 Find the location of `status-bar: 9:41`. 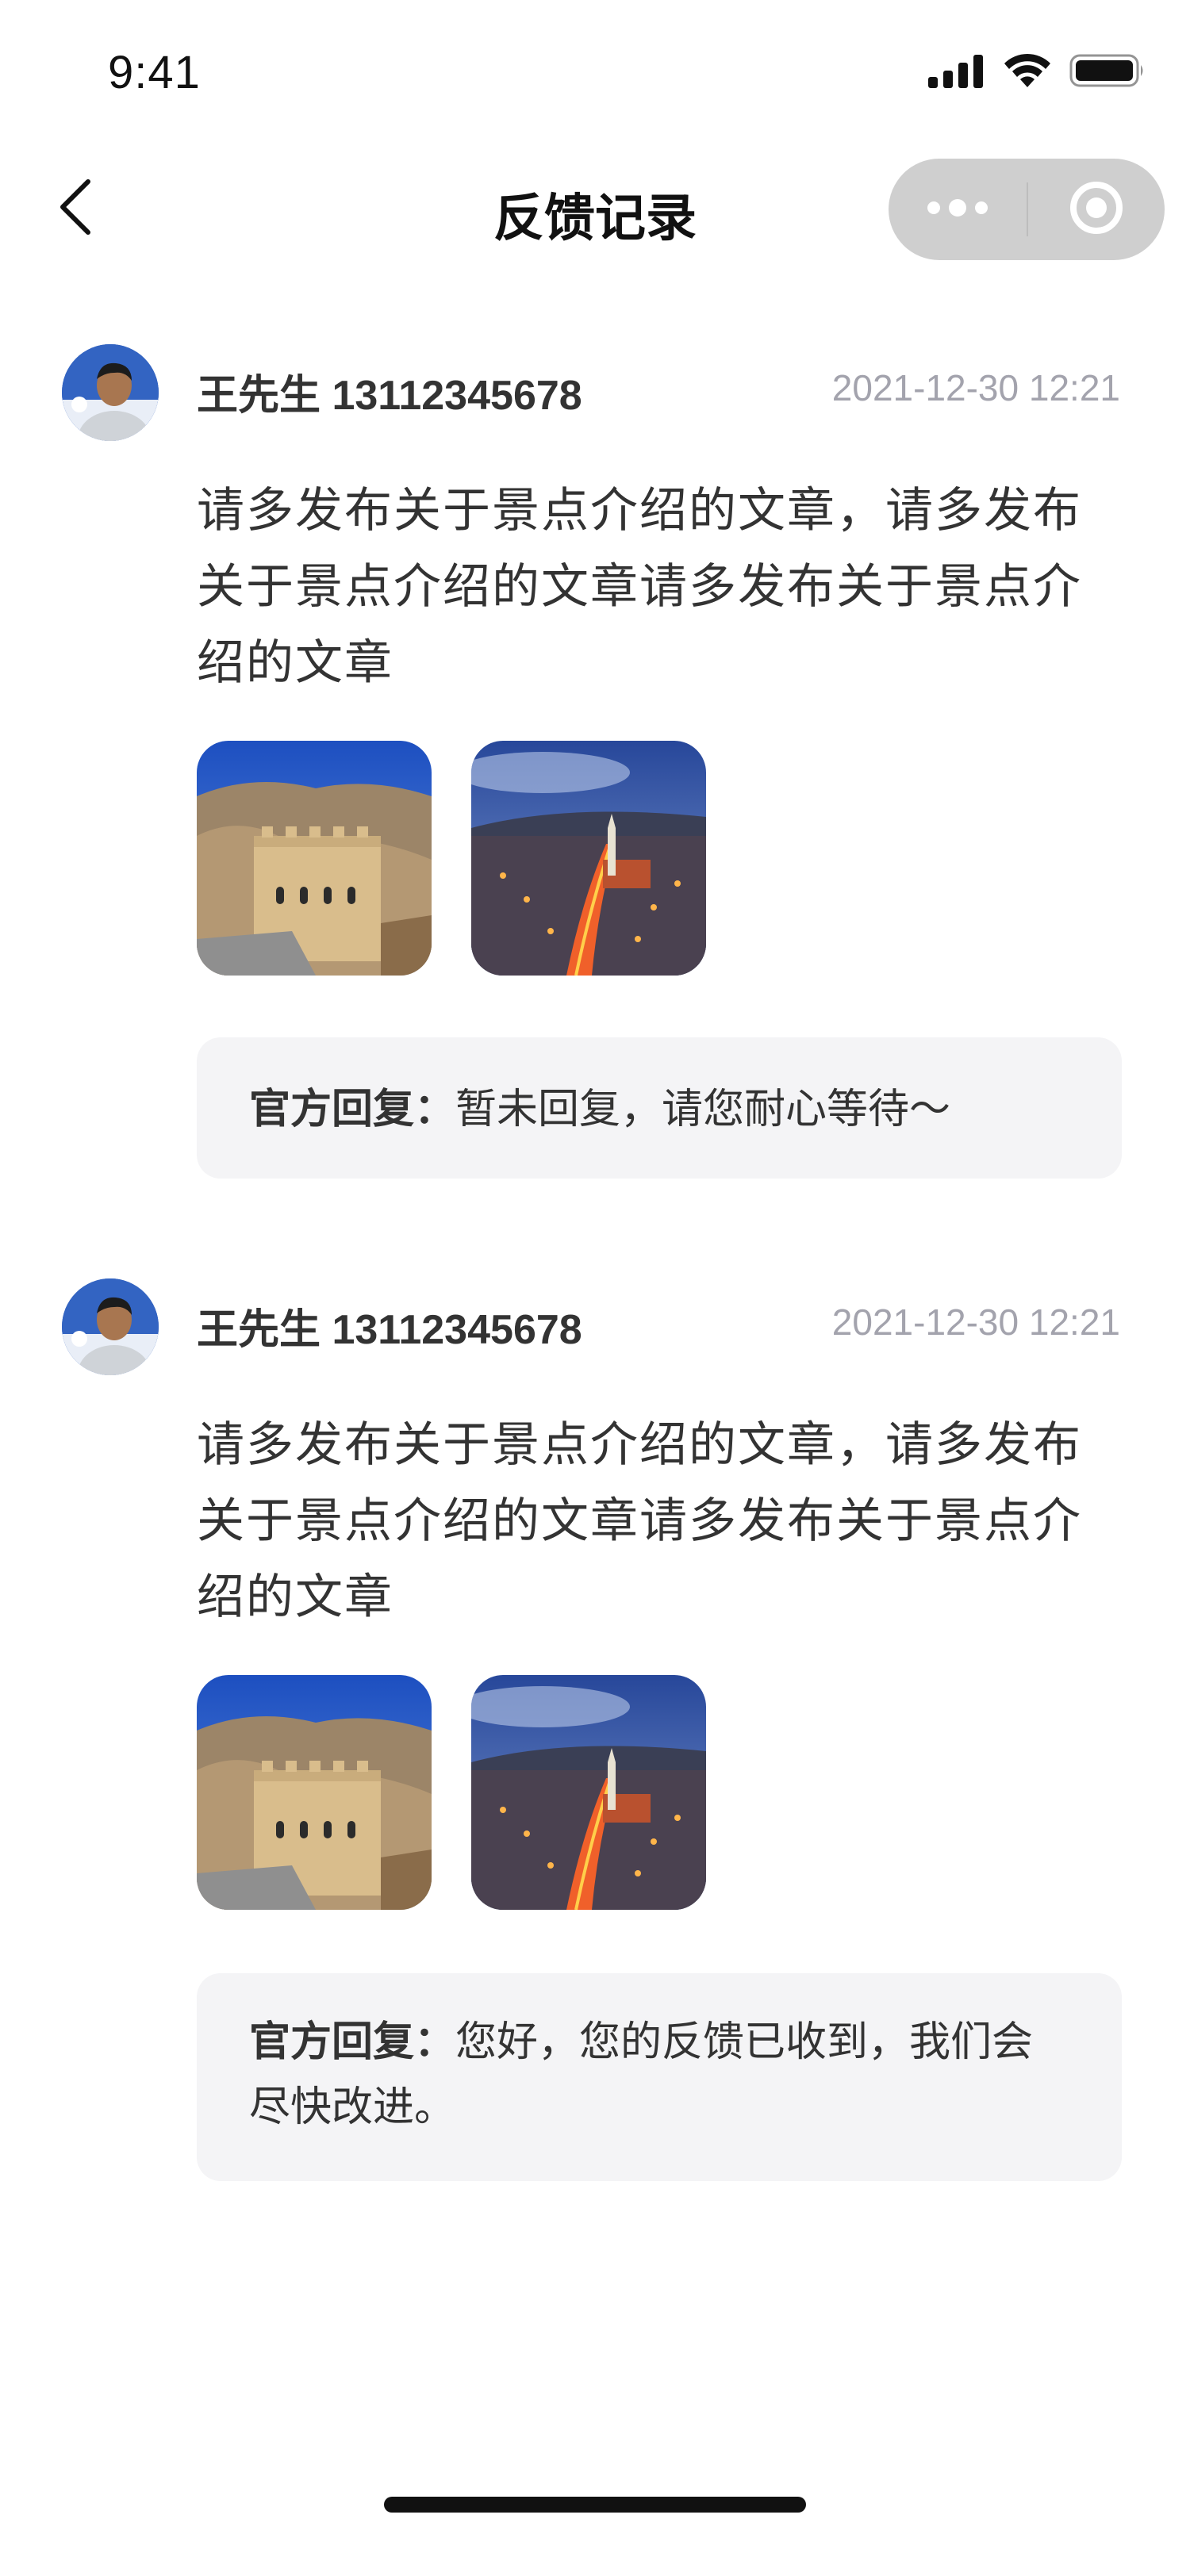

status-bar: 9:41 is located at coordinates (595, 75).